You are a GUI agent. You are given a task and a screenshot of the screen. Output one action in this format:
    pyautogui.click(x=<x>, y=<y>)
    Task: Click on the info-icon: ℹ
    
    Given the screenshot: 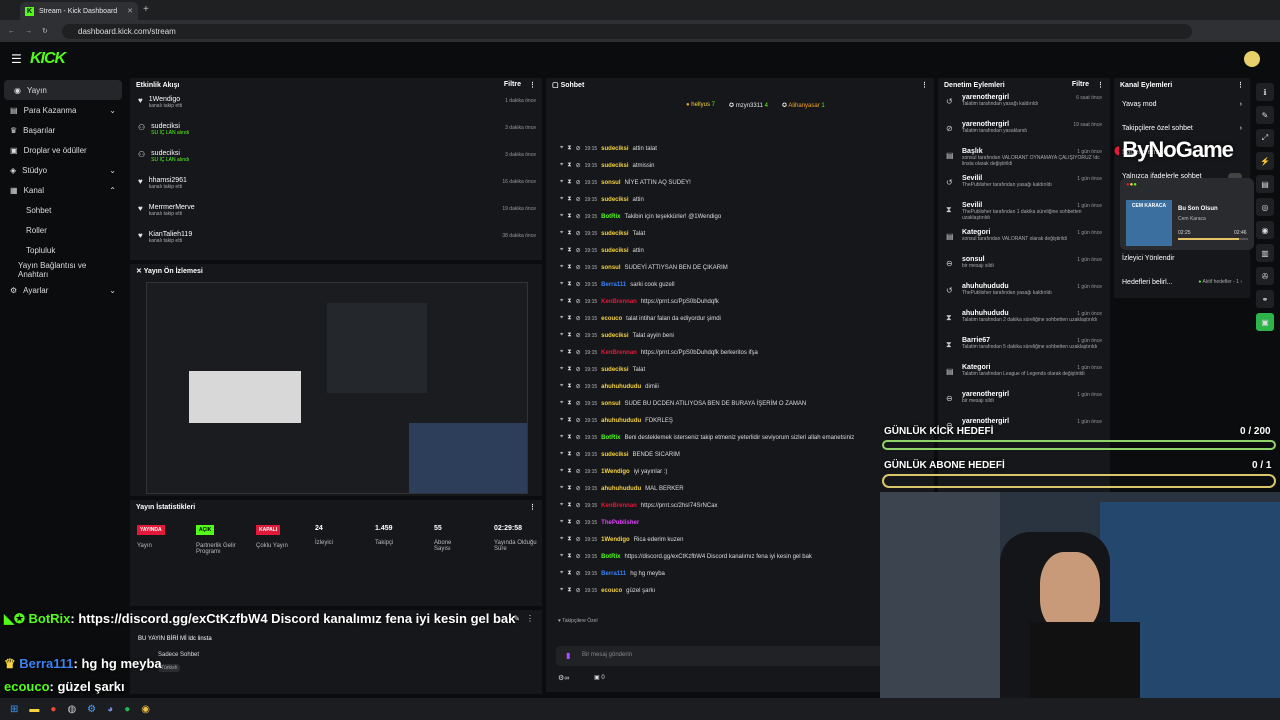 What is the action you would take?
    pyautogui.click(x=1265, y=92)
    